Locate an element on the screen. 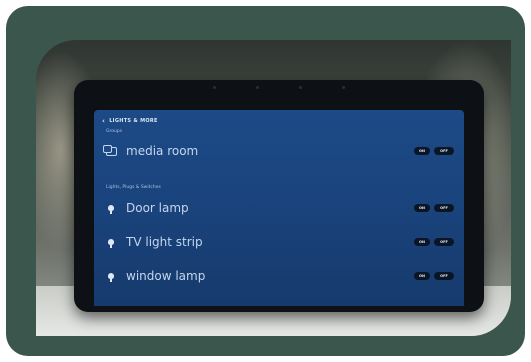 Image resolution: width=531 pixels, height=362 pixels. device-name: window lamp is located at coordinates (166, 276).